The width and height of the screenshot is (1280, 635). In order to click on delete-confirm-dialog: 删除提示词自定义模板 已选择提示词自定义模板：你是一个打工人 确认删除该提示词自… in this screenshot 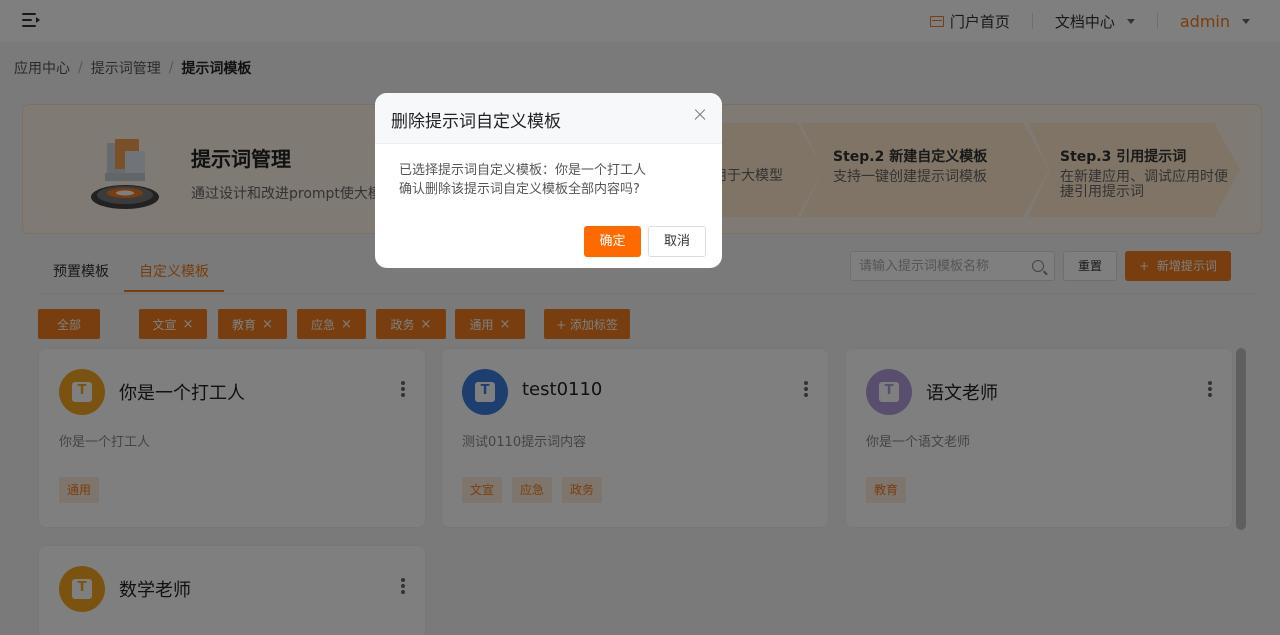, I will do `click(548, 180)`.